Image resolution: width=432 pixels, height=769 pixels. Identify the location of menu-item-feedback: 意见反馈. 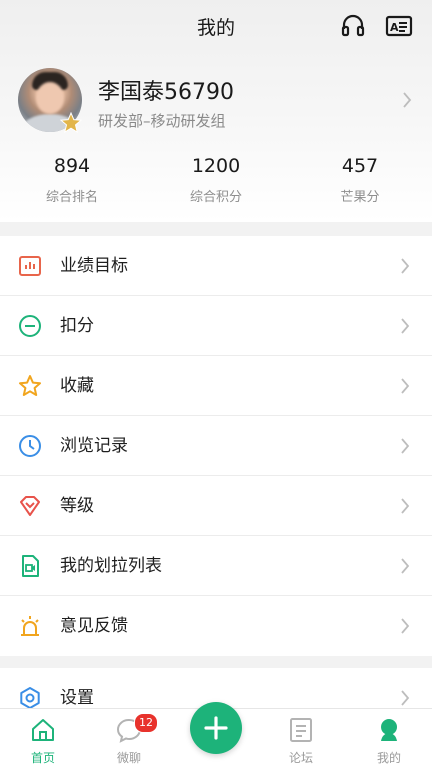
(216, 626).